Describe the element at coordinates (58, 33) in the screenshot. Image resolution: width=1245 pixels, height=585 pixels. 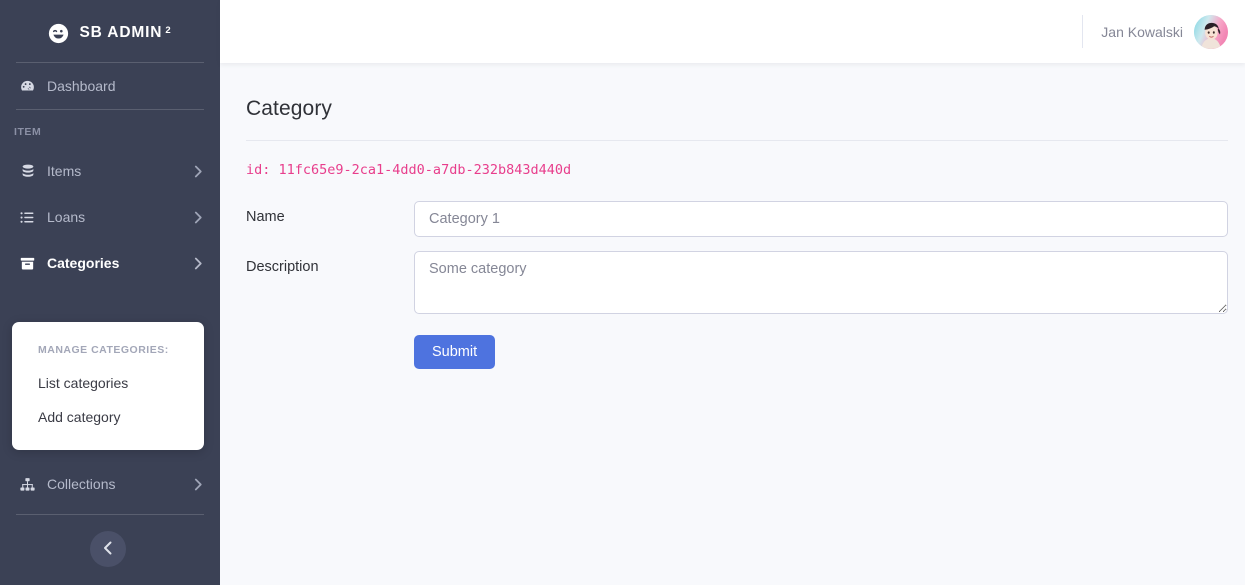
I see `smiley-wink-icon` at that location.